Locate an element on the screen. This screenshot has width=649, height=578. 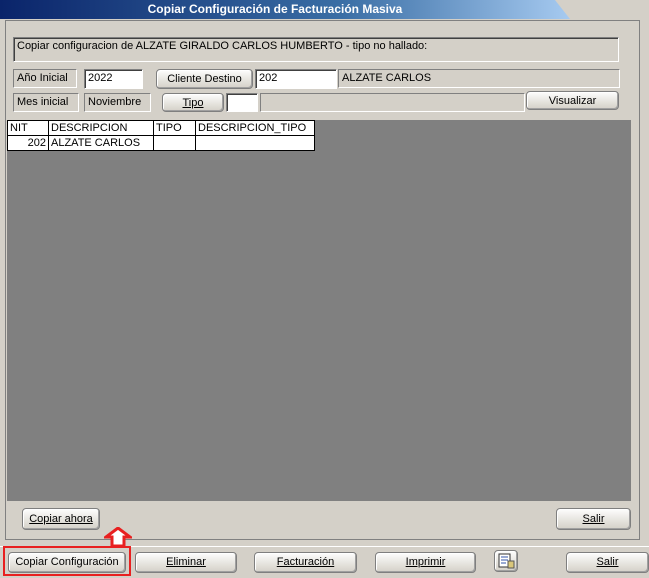
column-header-descripcion: DESCRIPCION is located at coordinates (101, 128).